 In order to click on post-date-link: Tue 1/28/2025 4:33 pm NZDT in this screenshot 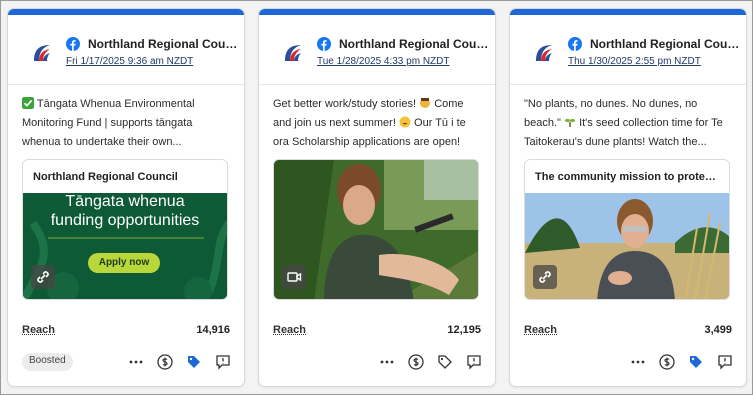, I will do `click(383, 61)`.